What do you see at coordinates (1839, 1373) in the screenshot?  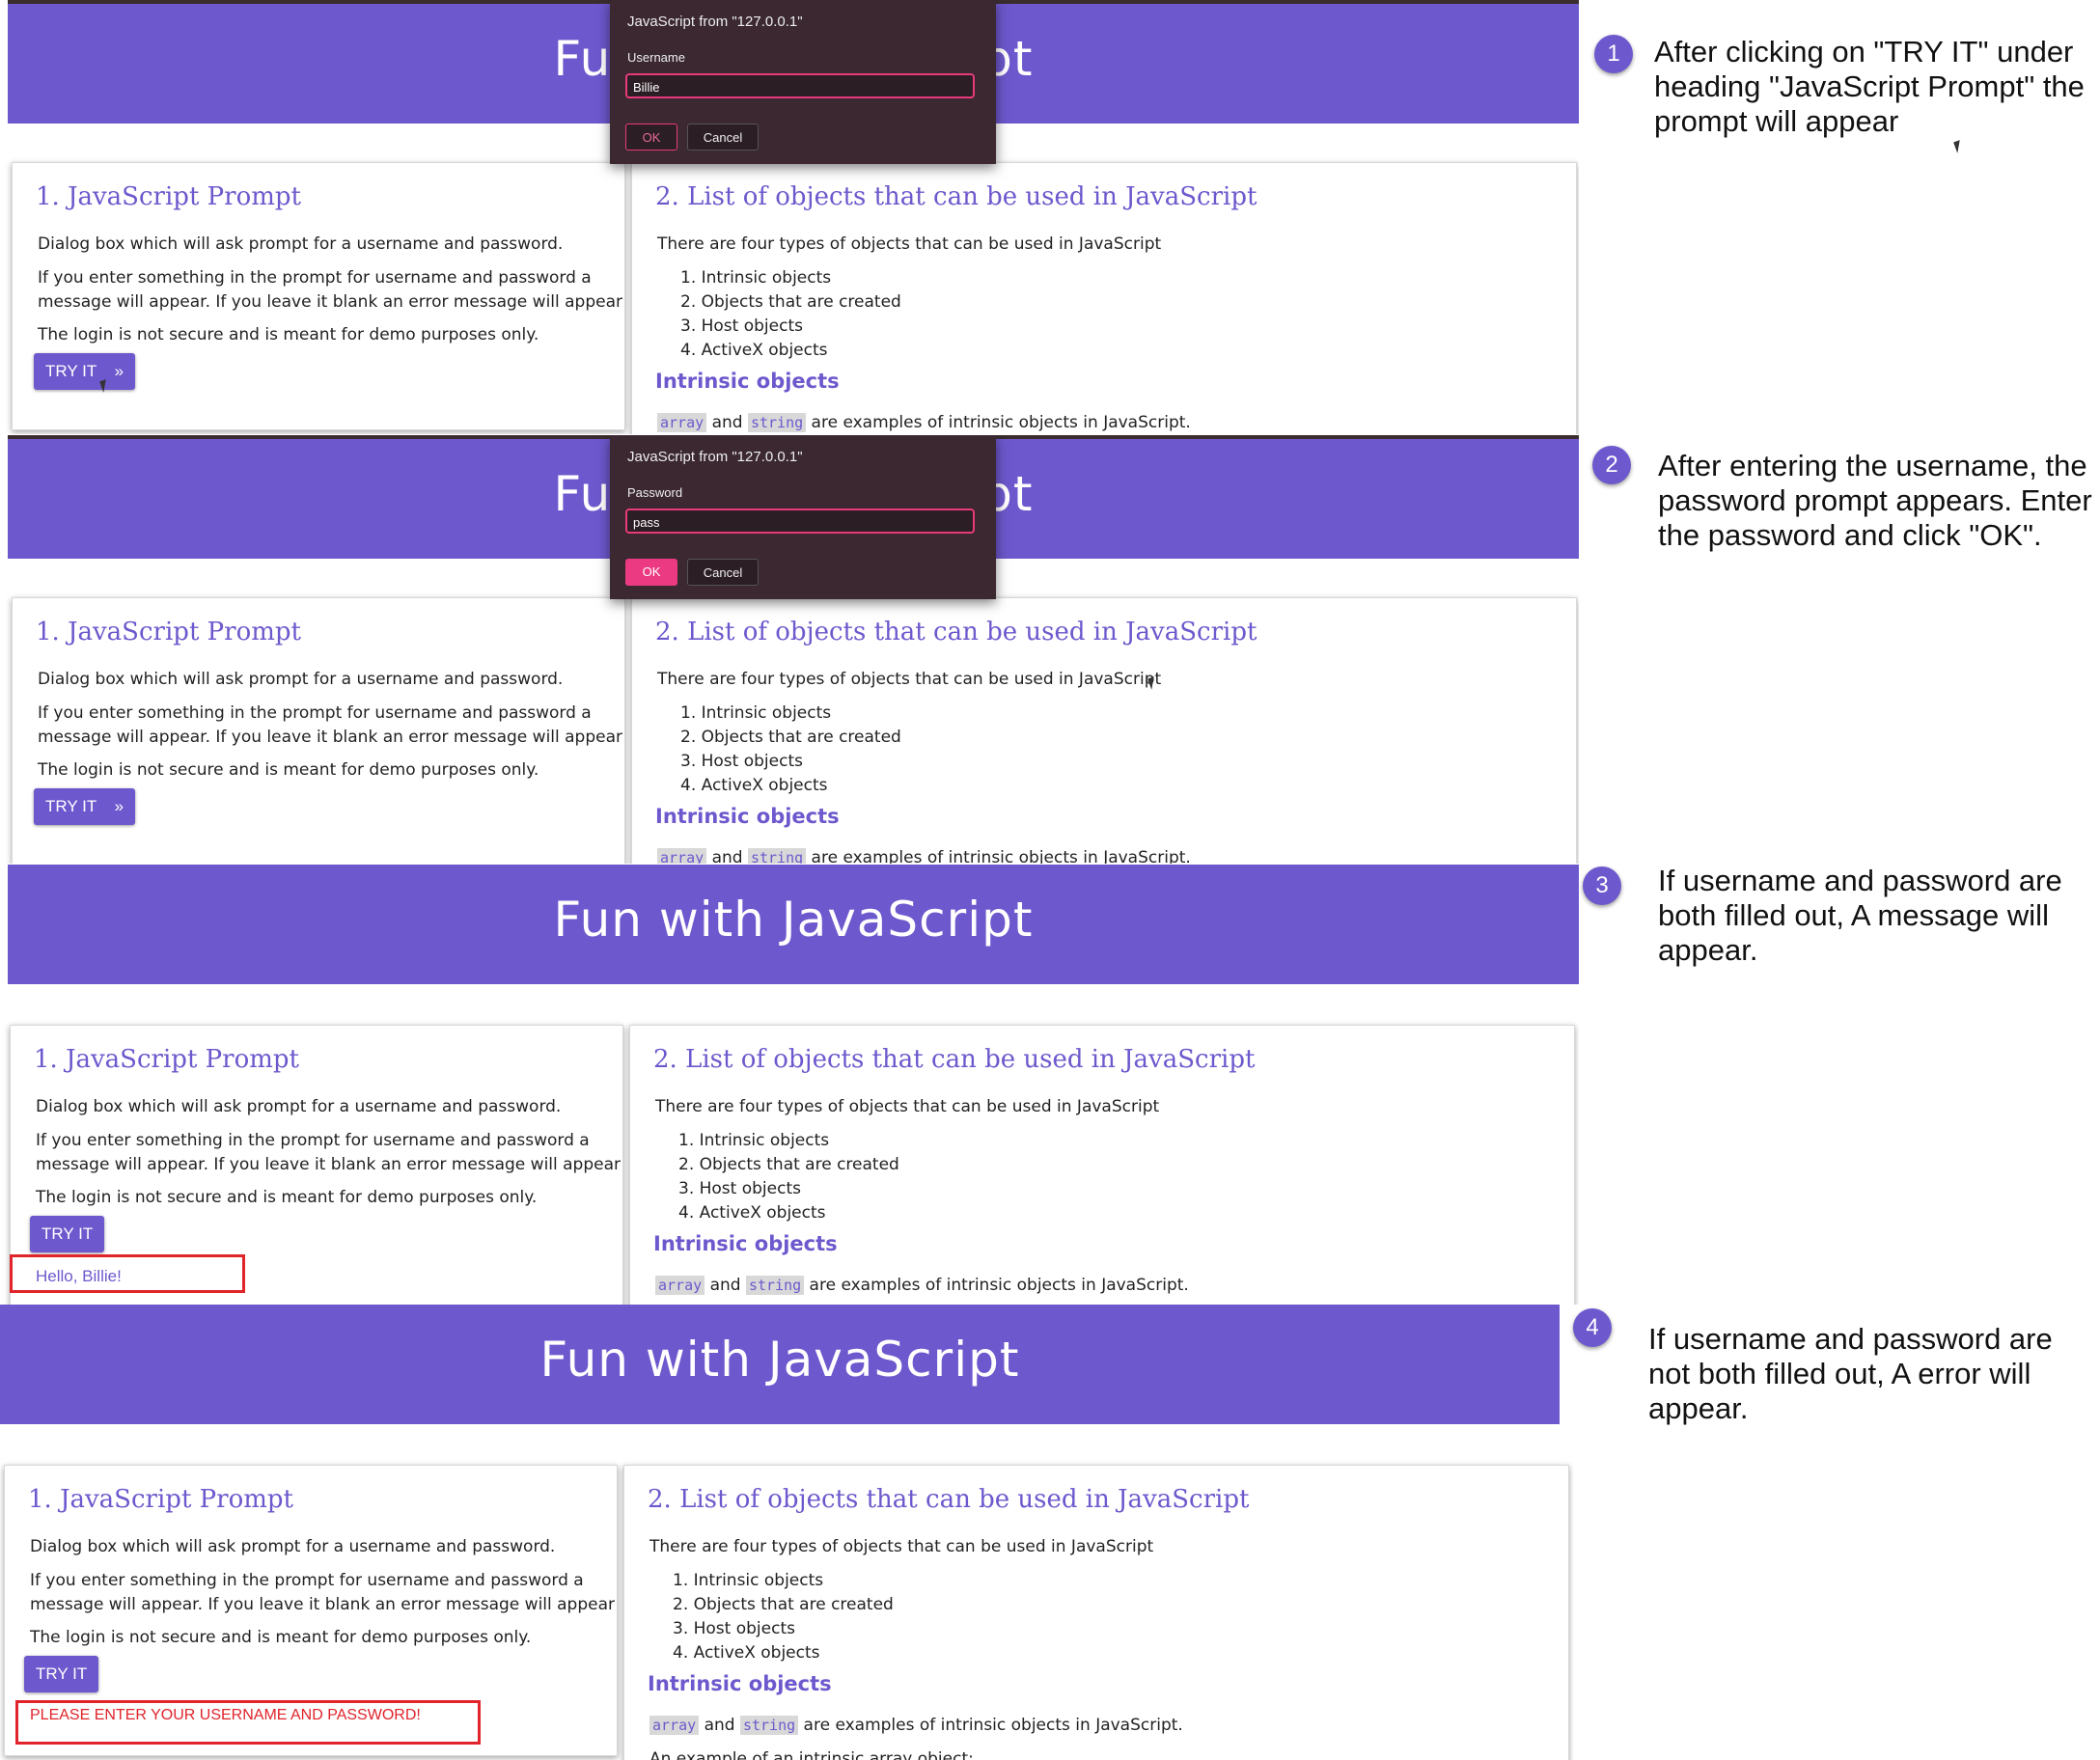 I see `step-line: not both filled out, A error will` at bounding box center [1839, 1373].